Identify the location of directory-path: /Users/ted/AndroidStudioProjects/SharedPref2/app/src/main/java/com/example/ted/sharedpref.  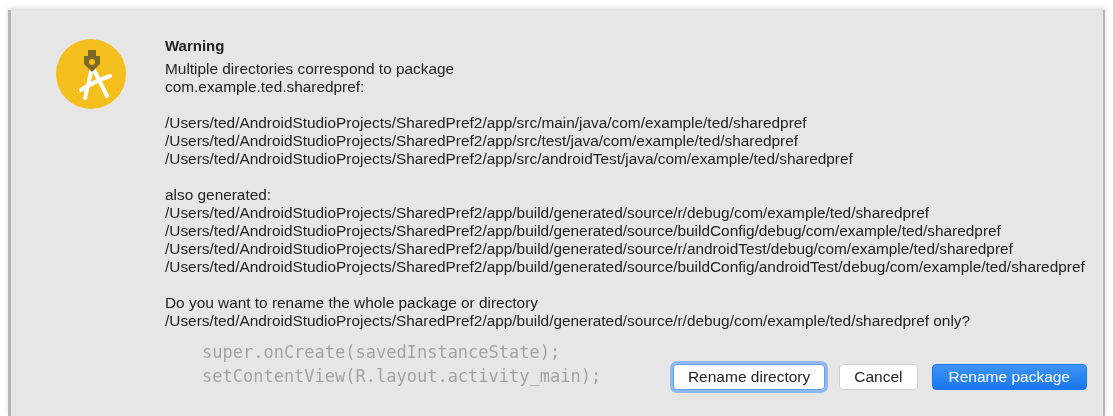
(486, 123).